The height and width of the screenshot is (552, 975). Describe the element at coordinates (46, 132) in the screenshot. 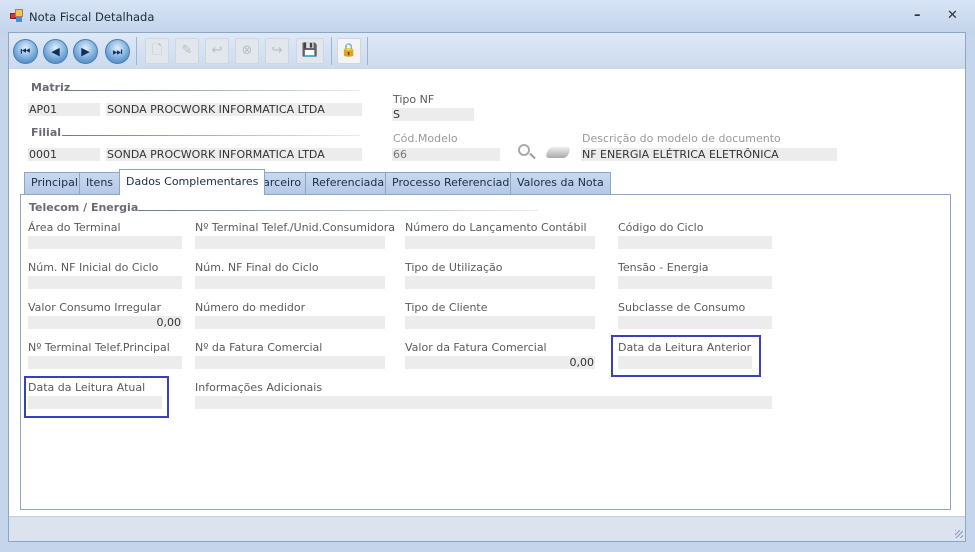

I see `filial-group-label: Filial` at that location.